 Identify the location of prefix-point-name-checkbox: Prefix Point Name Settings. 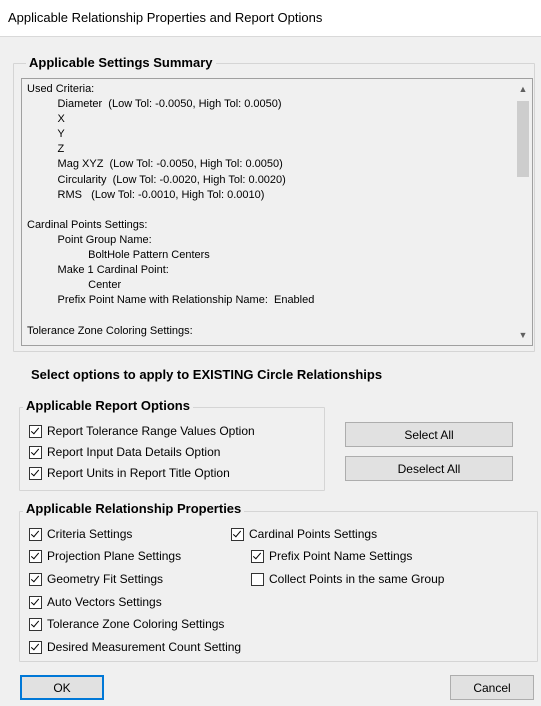
(331, 556).